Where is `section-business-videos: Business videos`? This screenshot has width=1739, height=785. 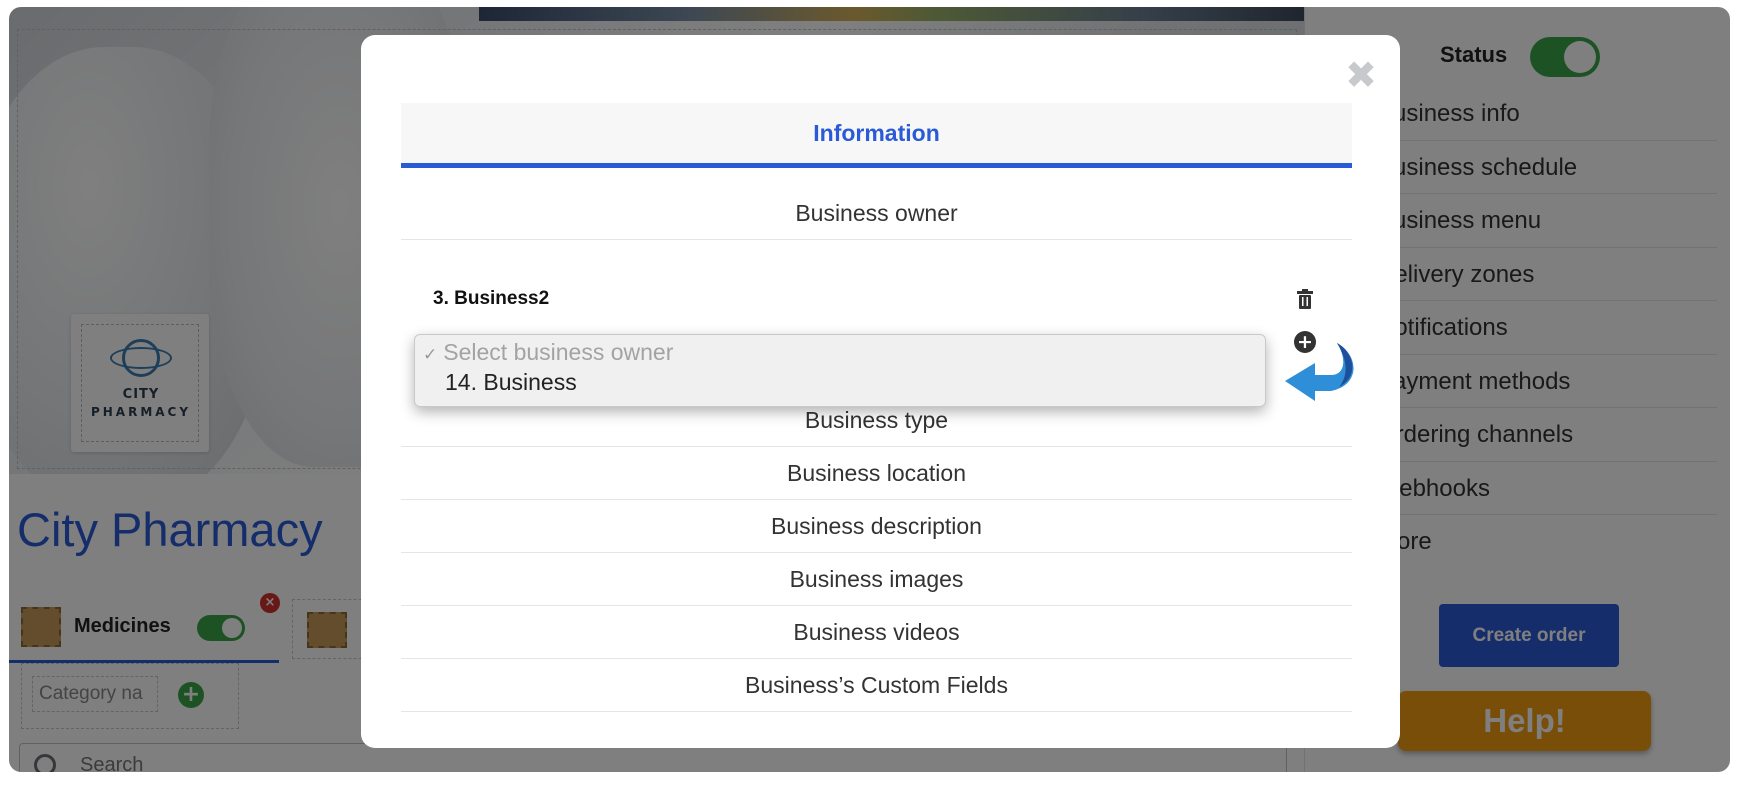
section-business-videos: Business videos is located at coordinates (876, 632).